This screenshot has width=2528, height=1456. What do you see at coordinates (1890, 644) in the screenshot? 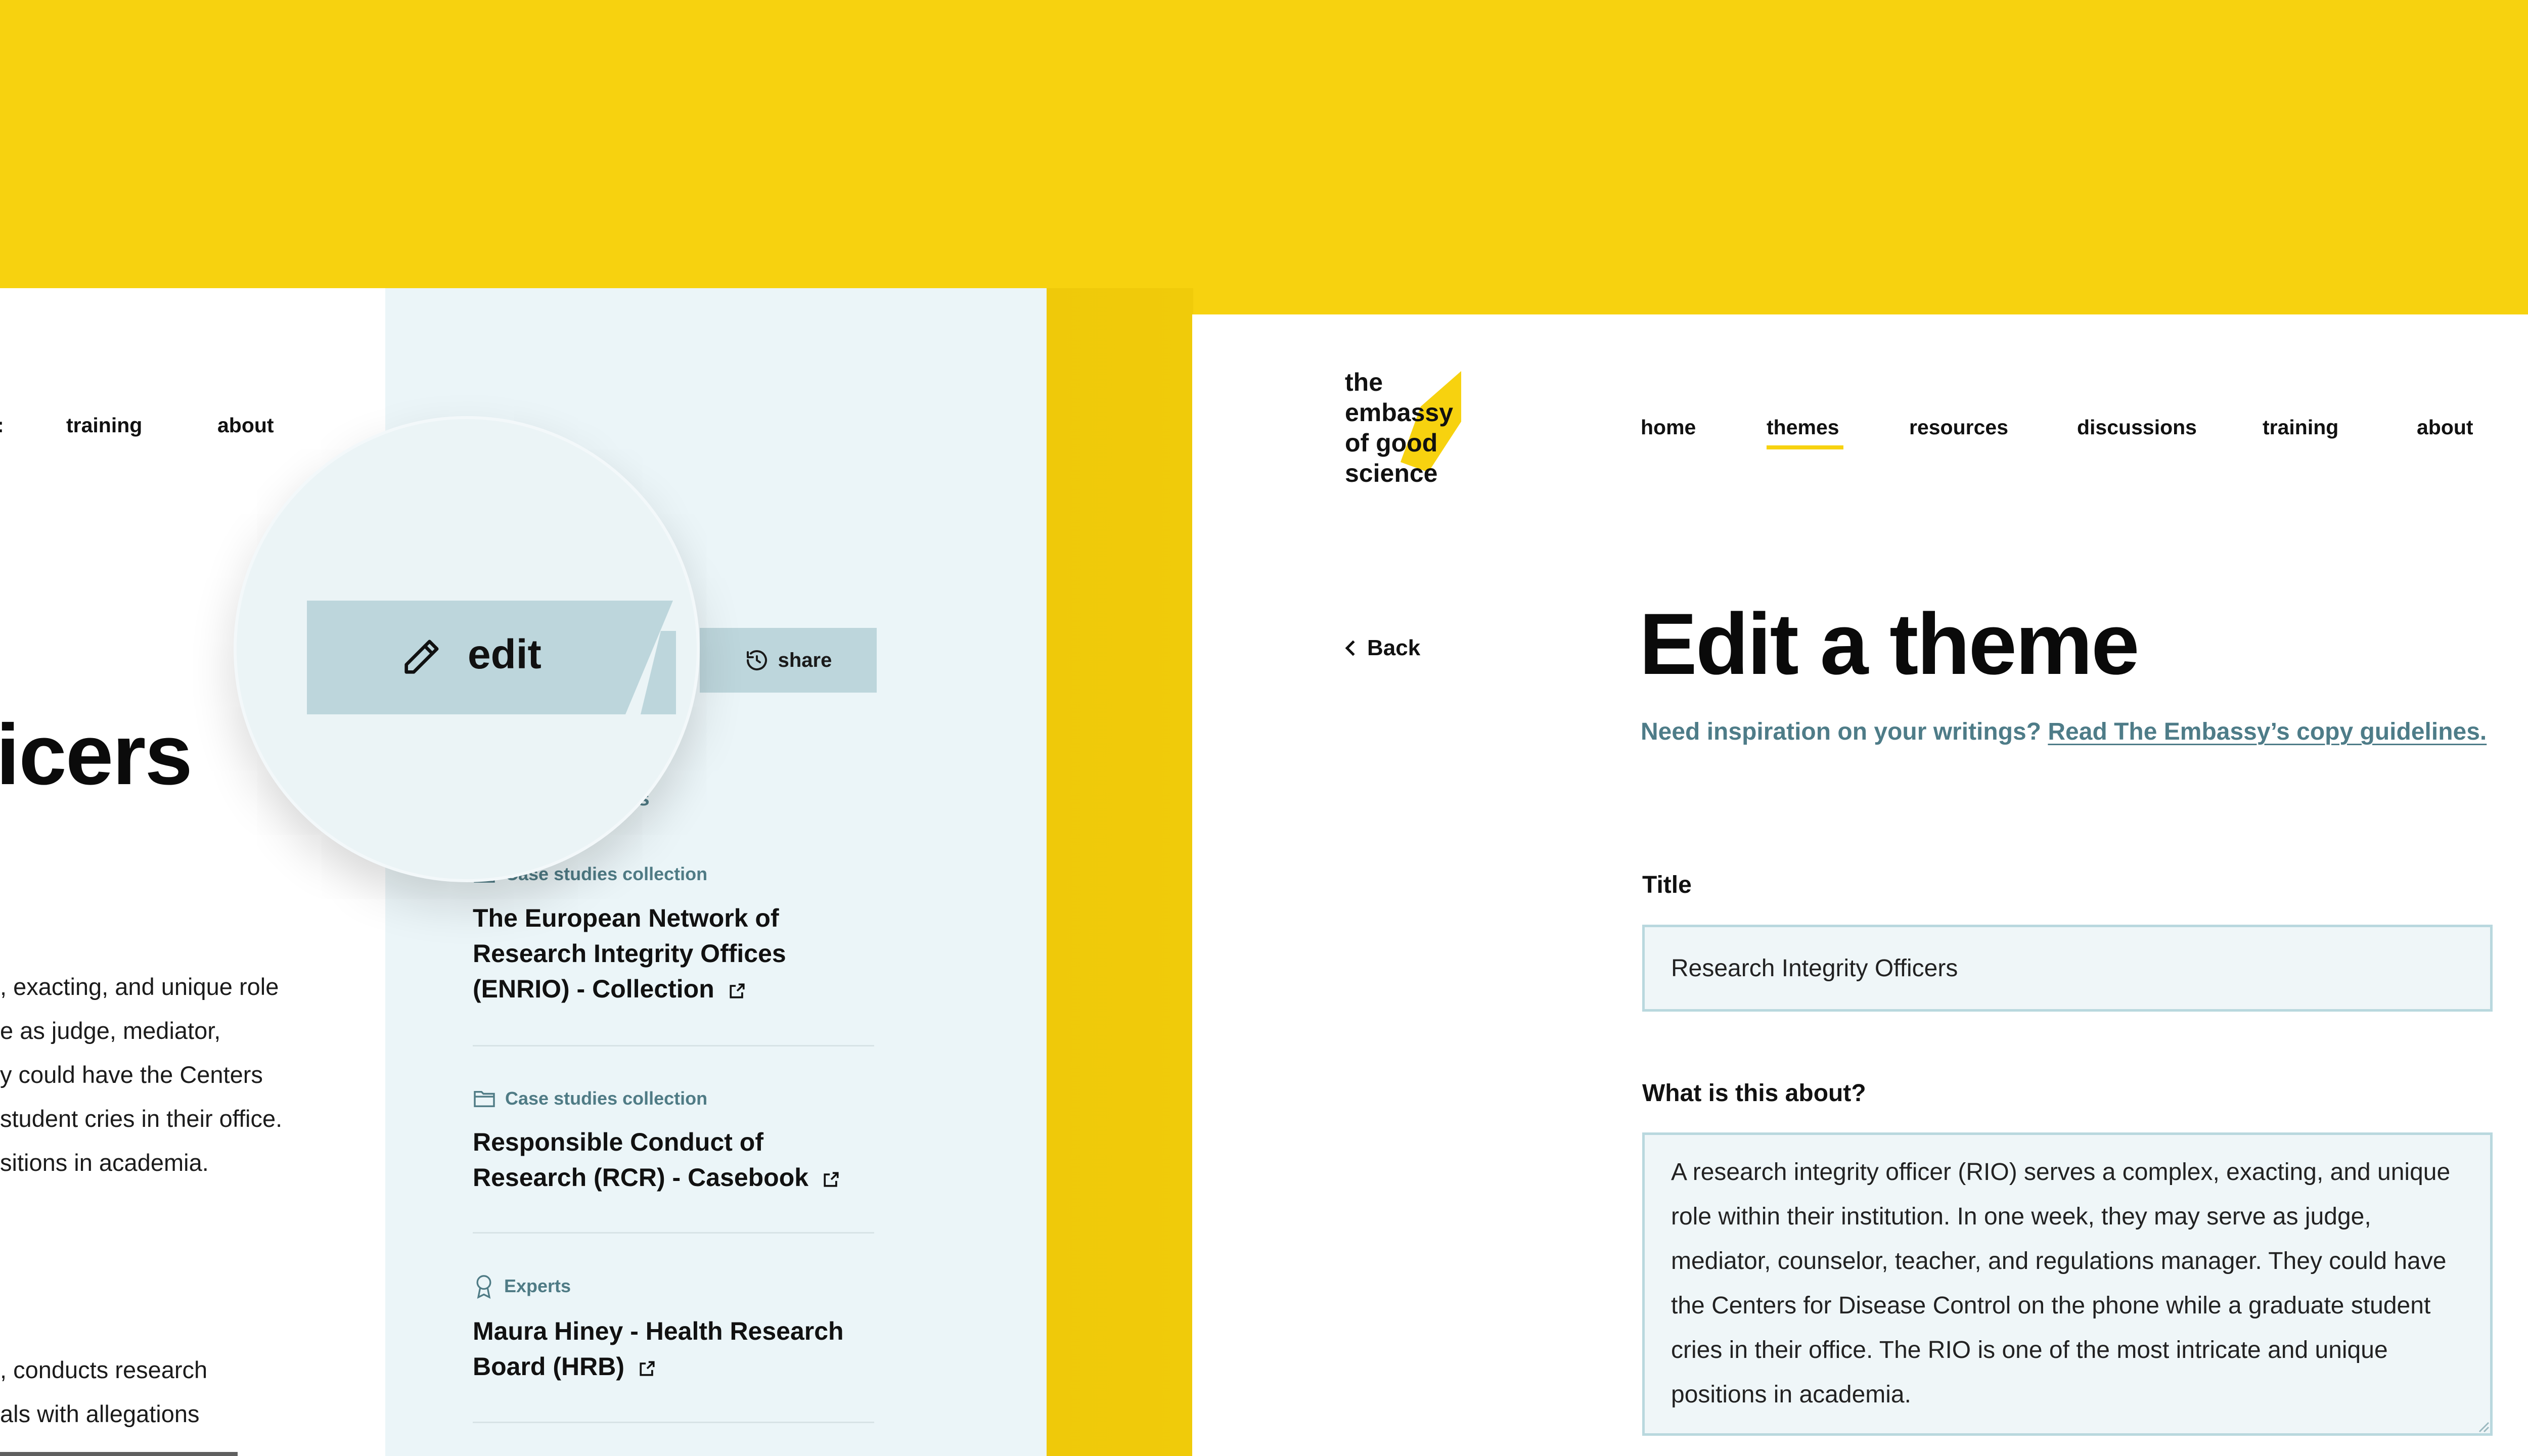
I see `page-title: Edit a theme` at bounding box center [1890, 644].